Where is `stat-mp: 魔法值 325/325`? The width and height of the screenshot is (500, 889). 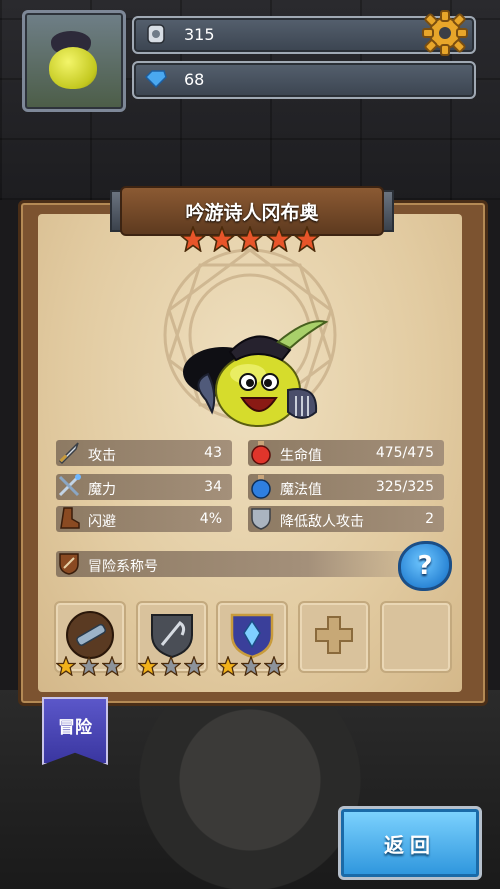
stat-mp: 魔法值 325/325 is located at coordinates (346, 487).